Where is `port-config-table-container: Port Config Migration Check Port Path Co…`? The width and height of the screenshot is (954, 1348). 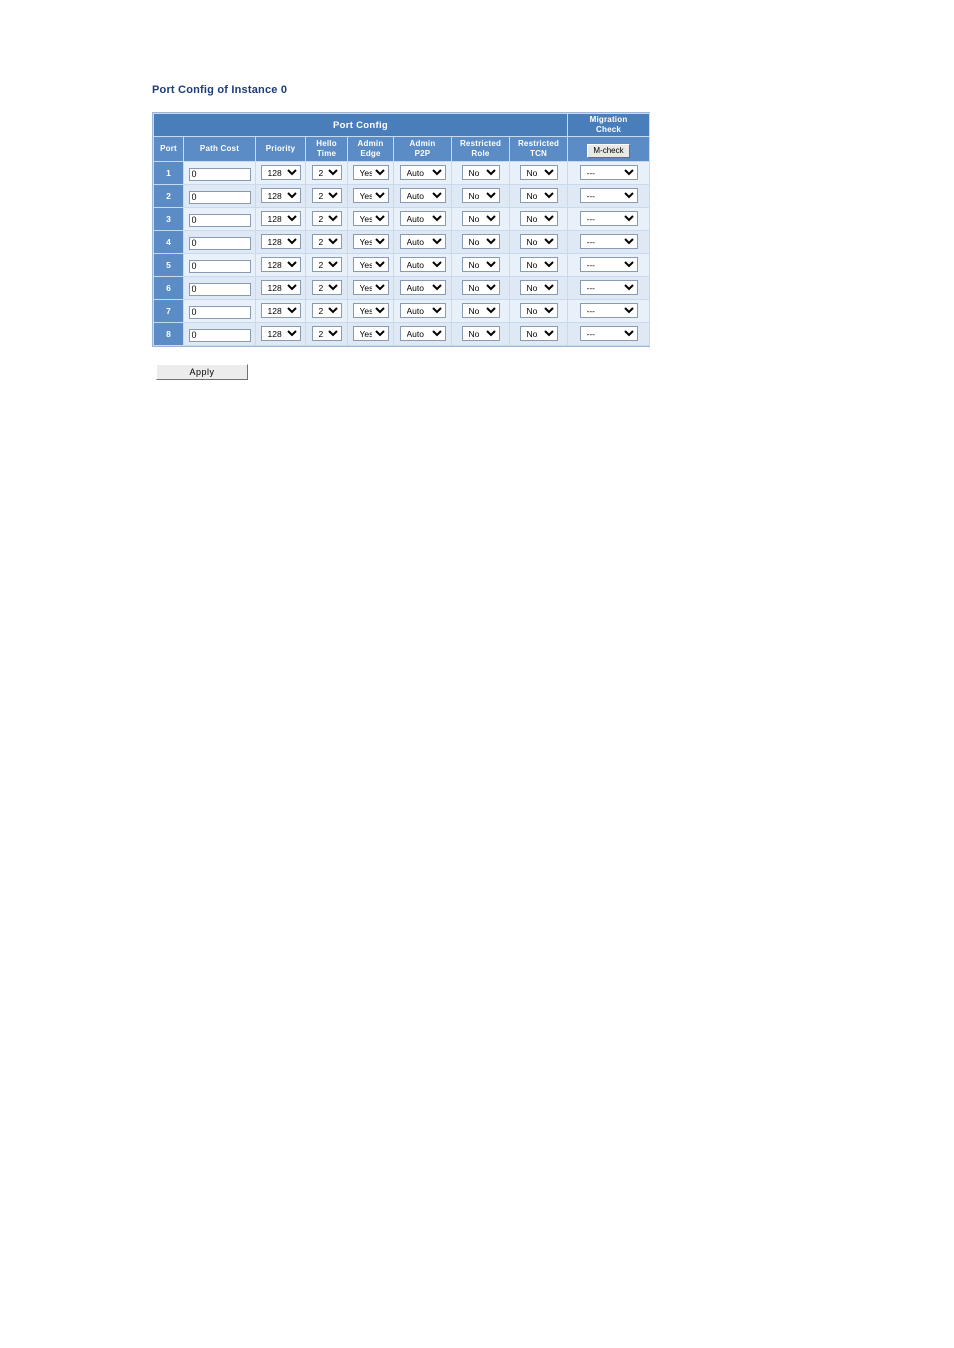
port-config-table-container: Port Config Migration Check Port Path Co… is located at coordinates (401, 229).